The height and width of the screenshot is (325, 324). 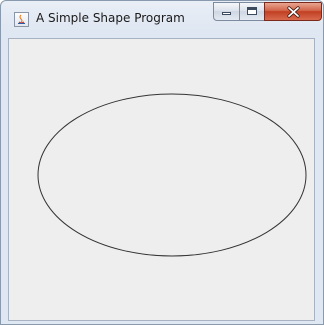 I want to click on close-icon, so click(x=293, y=12).